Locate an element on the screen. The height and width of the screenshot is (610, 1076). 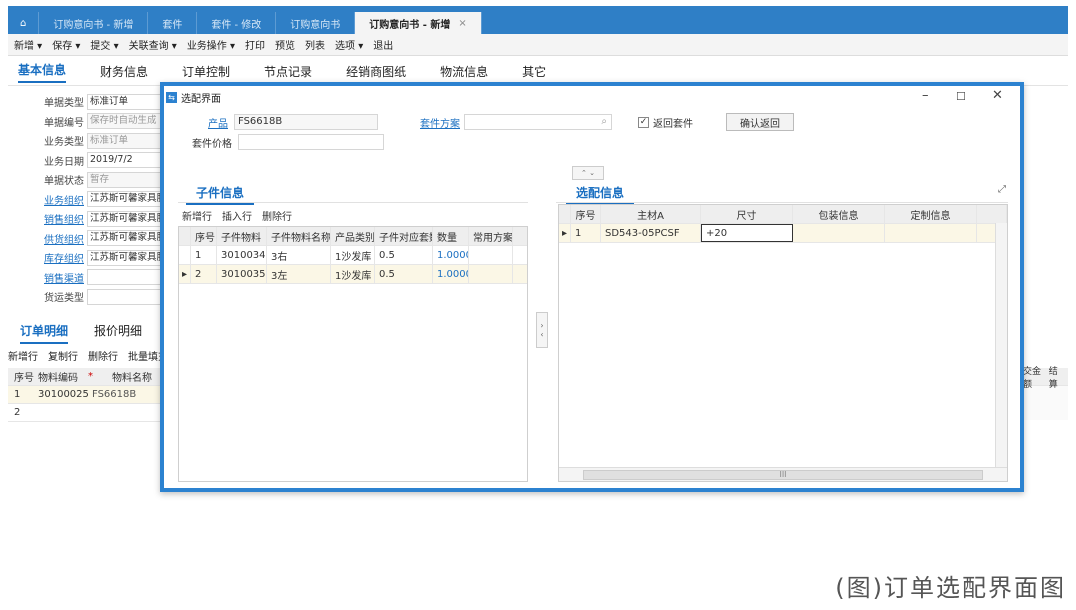
tab-logistics-info: 物流信息 is located at coordinates (464, 71).